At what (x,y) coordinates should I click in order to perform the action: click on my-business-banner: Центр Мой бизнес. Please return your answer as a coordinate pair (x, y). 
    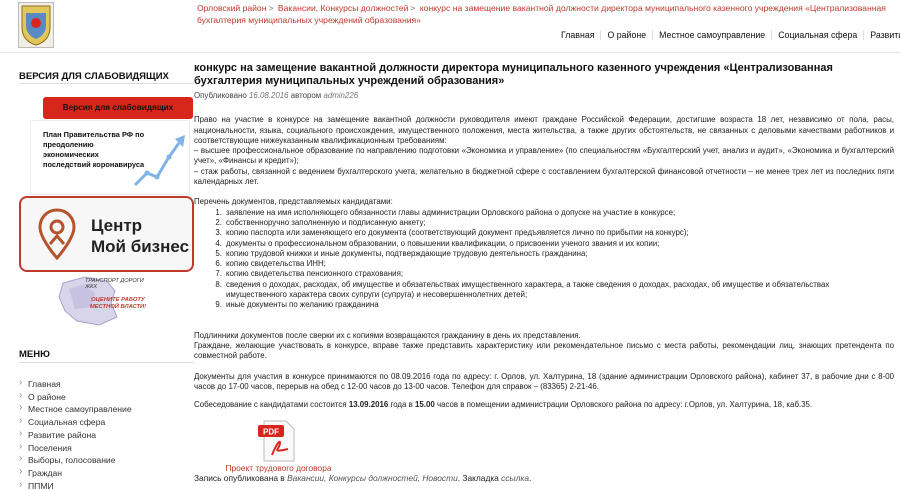
    Looking at the image, I should click on (106, 234).